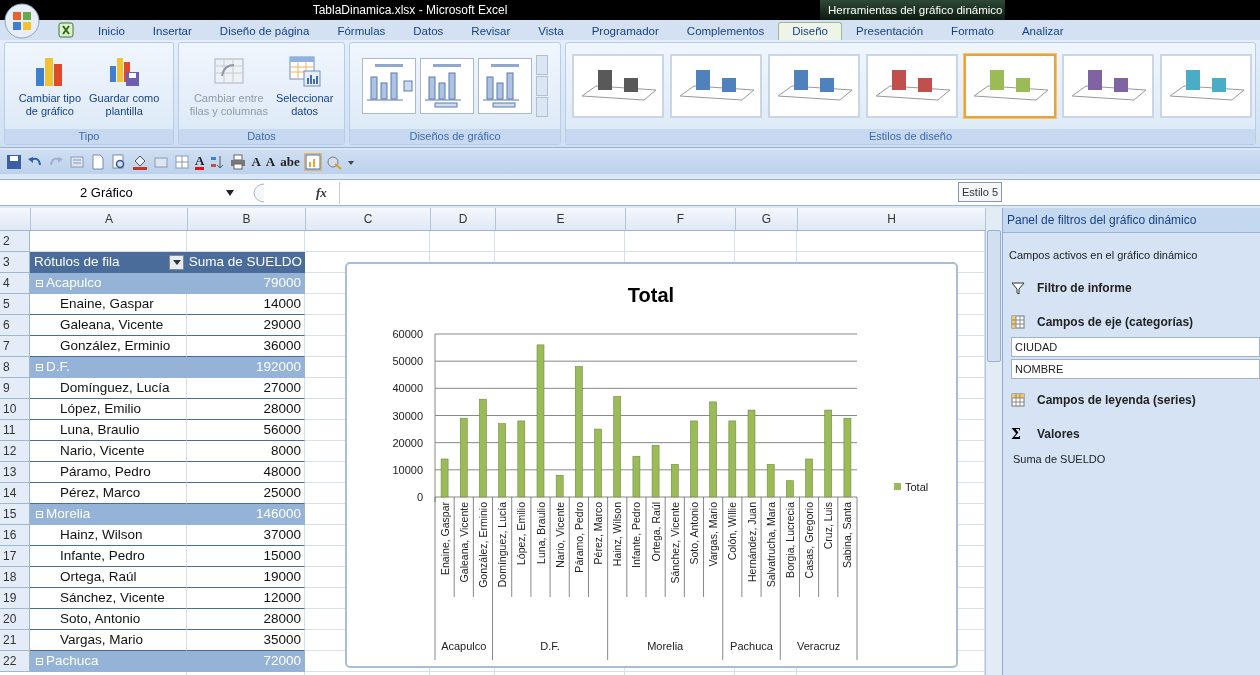  I want to click on ribbon-button: Seleccionar datos, so click(304, 86).